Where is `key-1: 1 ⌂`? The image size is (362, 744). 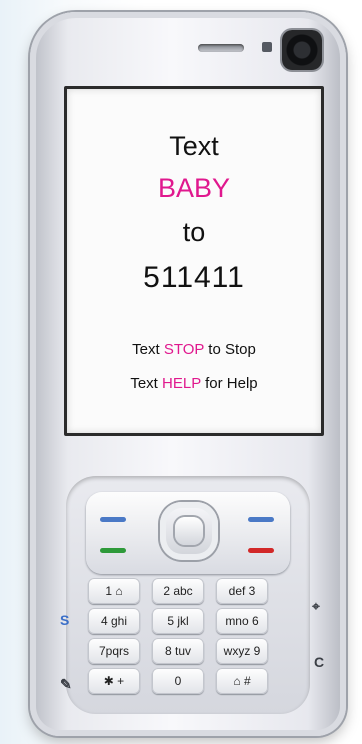 key-1: 1 ⌂ is located at coordinates (114, 591).